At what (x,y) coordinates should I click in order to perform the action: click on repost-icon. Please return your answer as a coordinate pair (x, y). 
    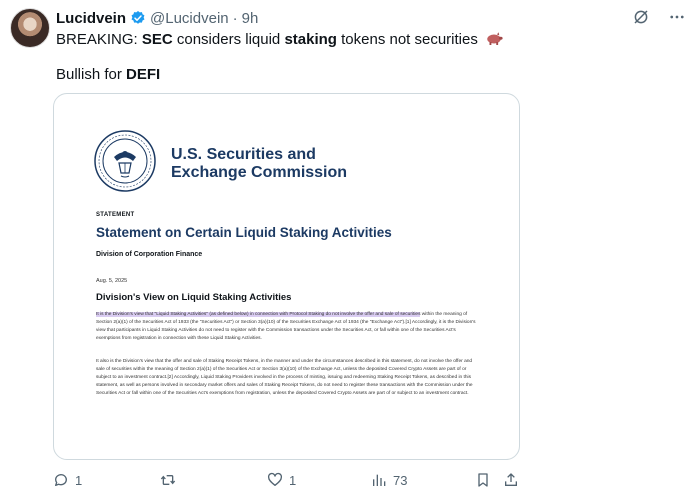
    Looking at the image, I should click on (168, 480).